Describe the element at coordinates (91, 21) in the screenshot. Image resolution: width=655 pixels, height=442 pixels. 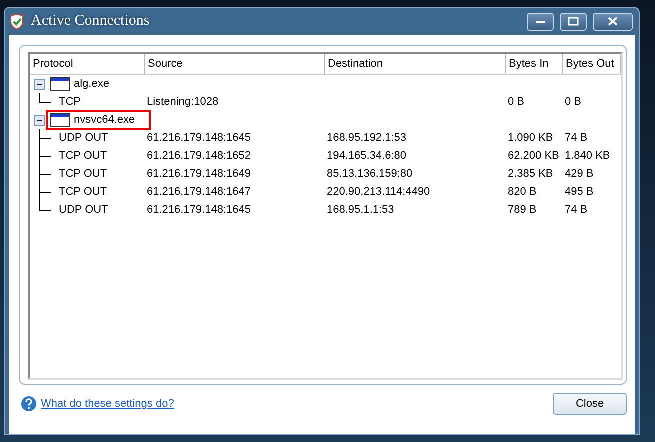
I see `window-title: Active Connections` at that location.